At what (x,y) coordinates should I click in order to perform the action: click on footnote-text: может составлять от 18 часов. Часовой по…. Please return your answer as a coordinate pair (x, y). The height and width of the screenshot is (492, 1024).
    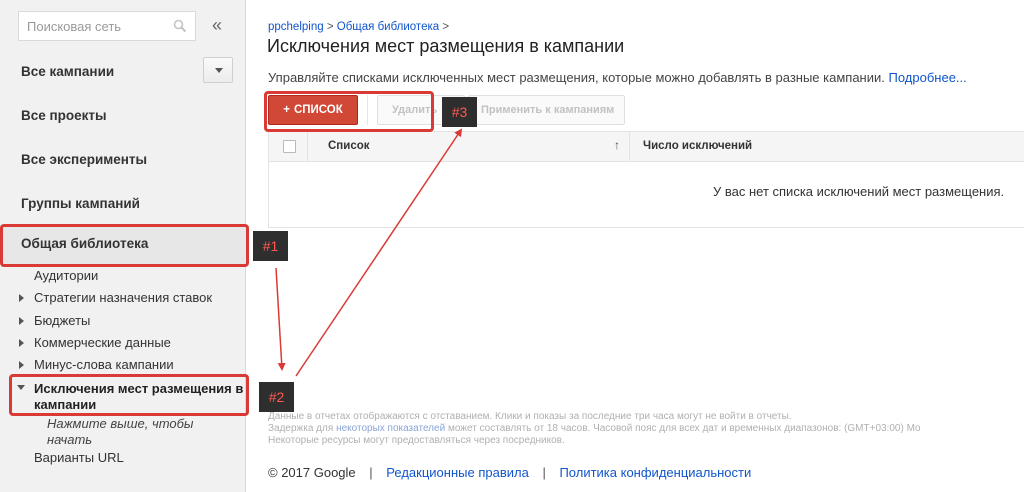
    Looking at the image, I should click on (684, 428).